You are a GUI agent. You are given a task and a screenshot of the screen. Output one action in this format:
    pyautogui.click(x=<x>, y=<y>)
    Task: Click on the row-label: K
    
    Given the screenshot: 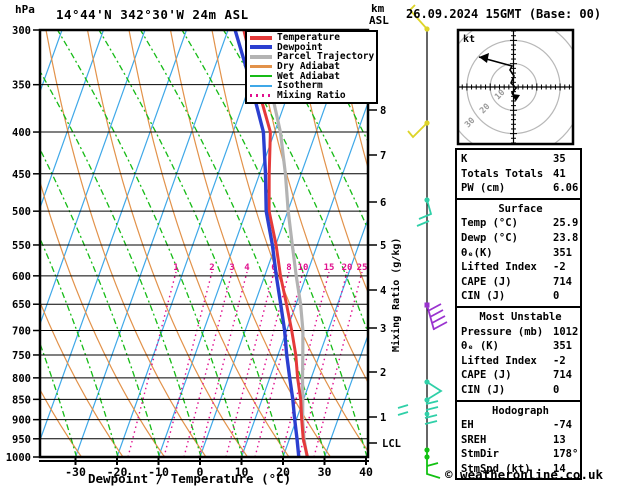 What is the action you would take?
    pyautogui.click(x=464, y=159)
    